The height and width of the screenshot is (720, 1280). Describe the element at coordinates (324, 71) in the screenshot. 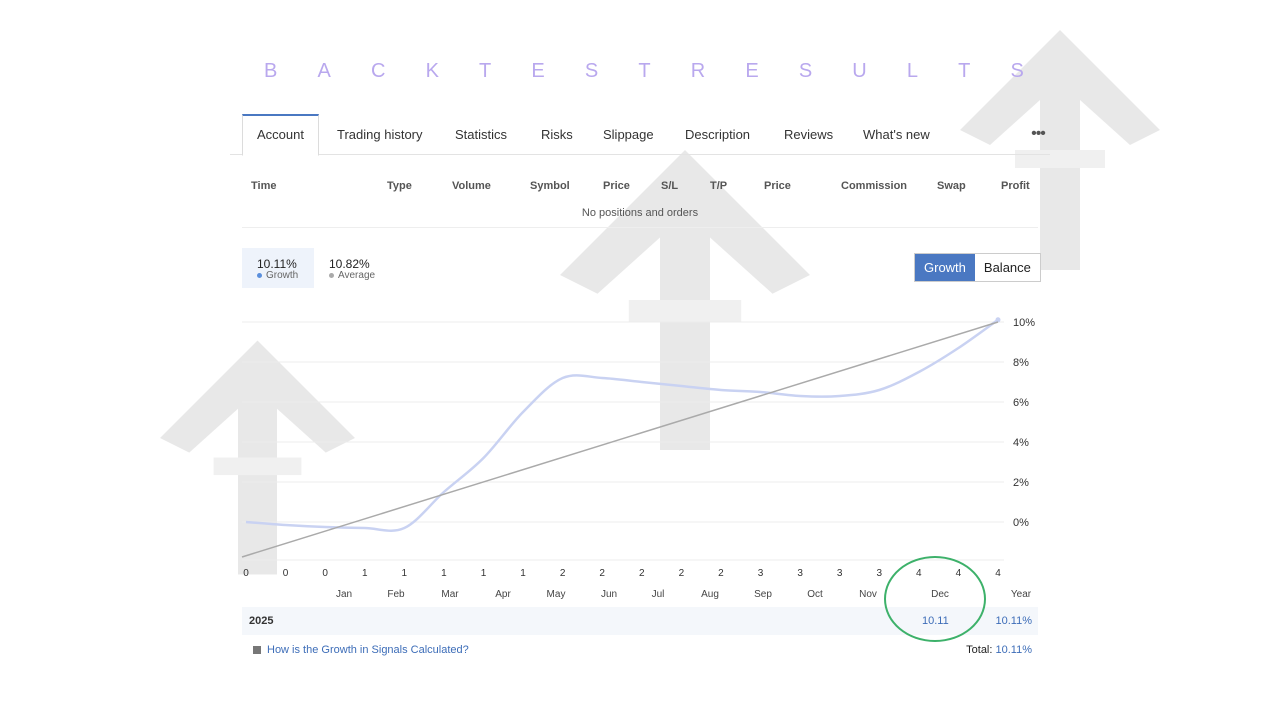

I see `title-letter: A` at that location.